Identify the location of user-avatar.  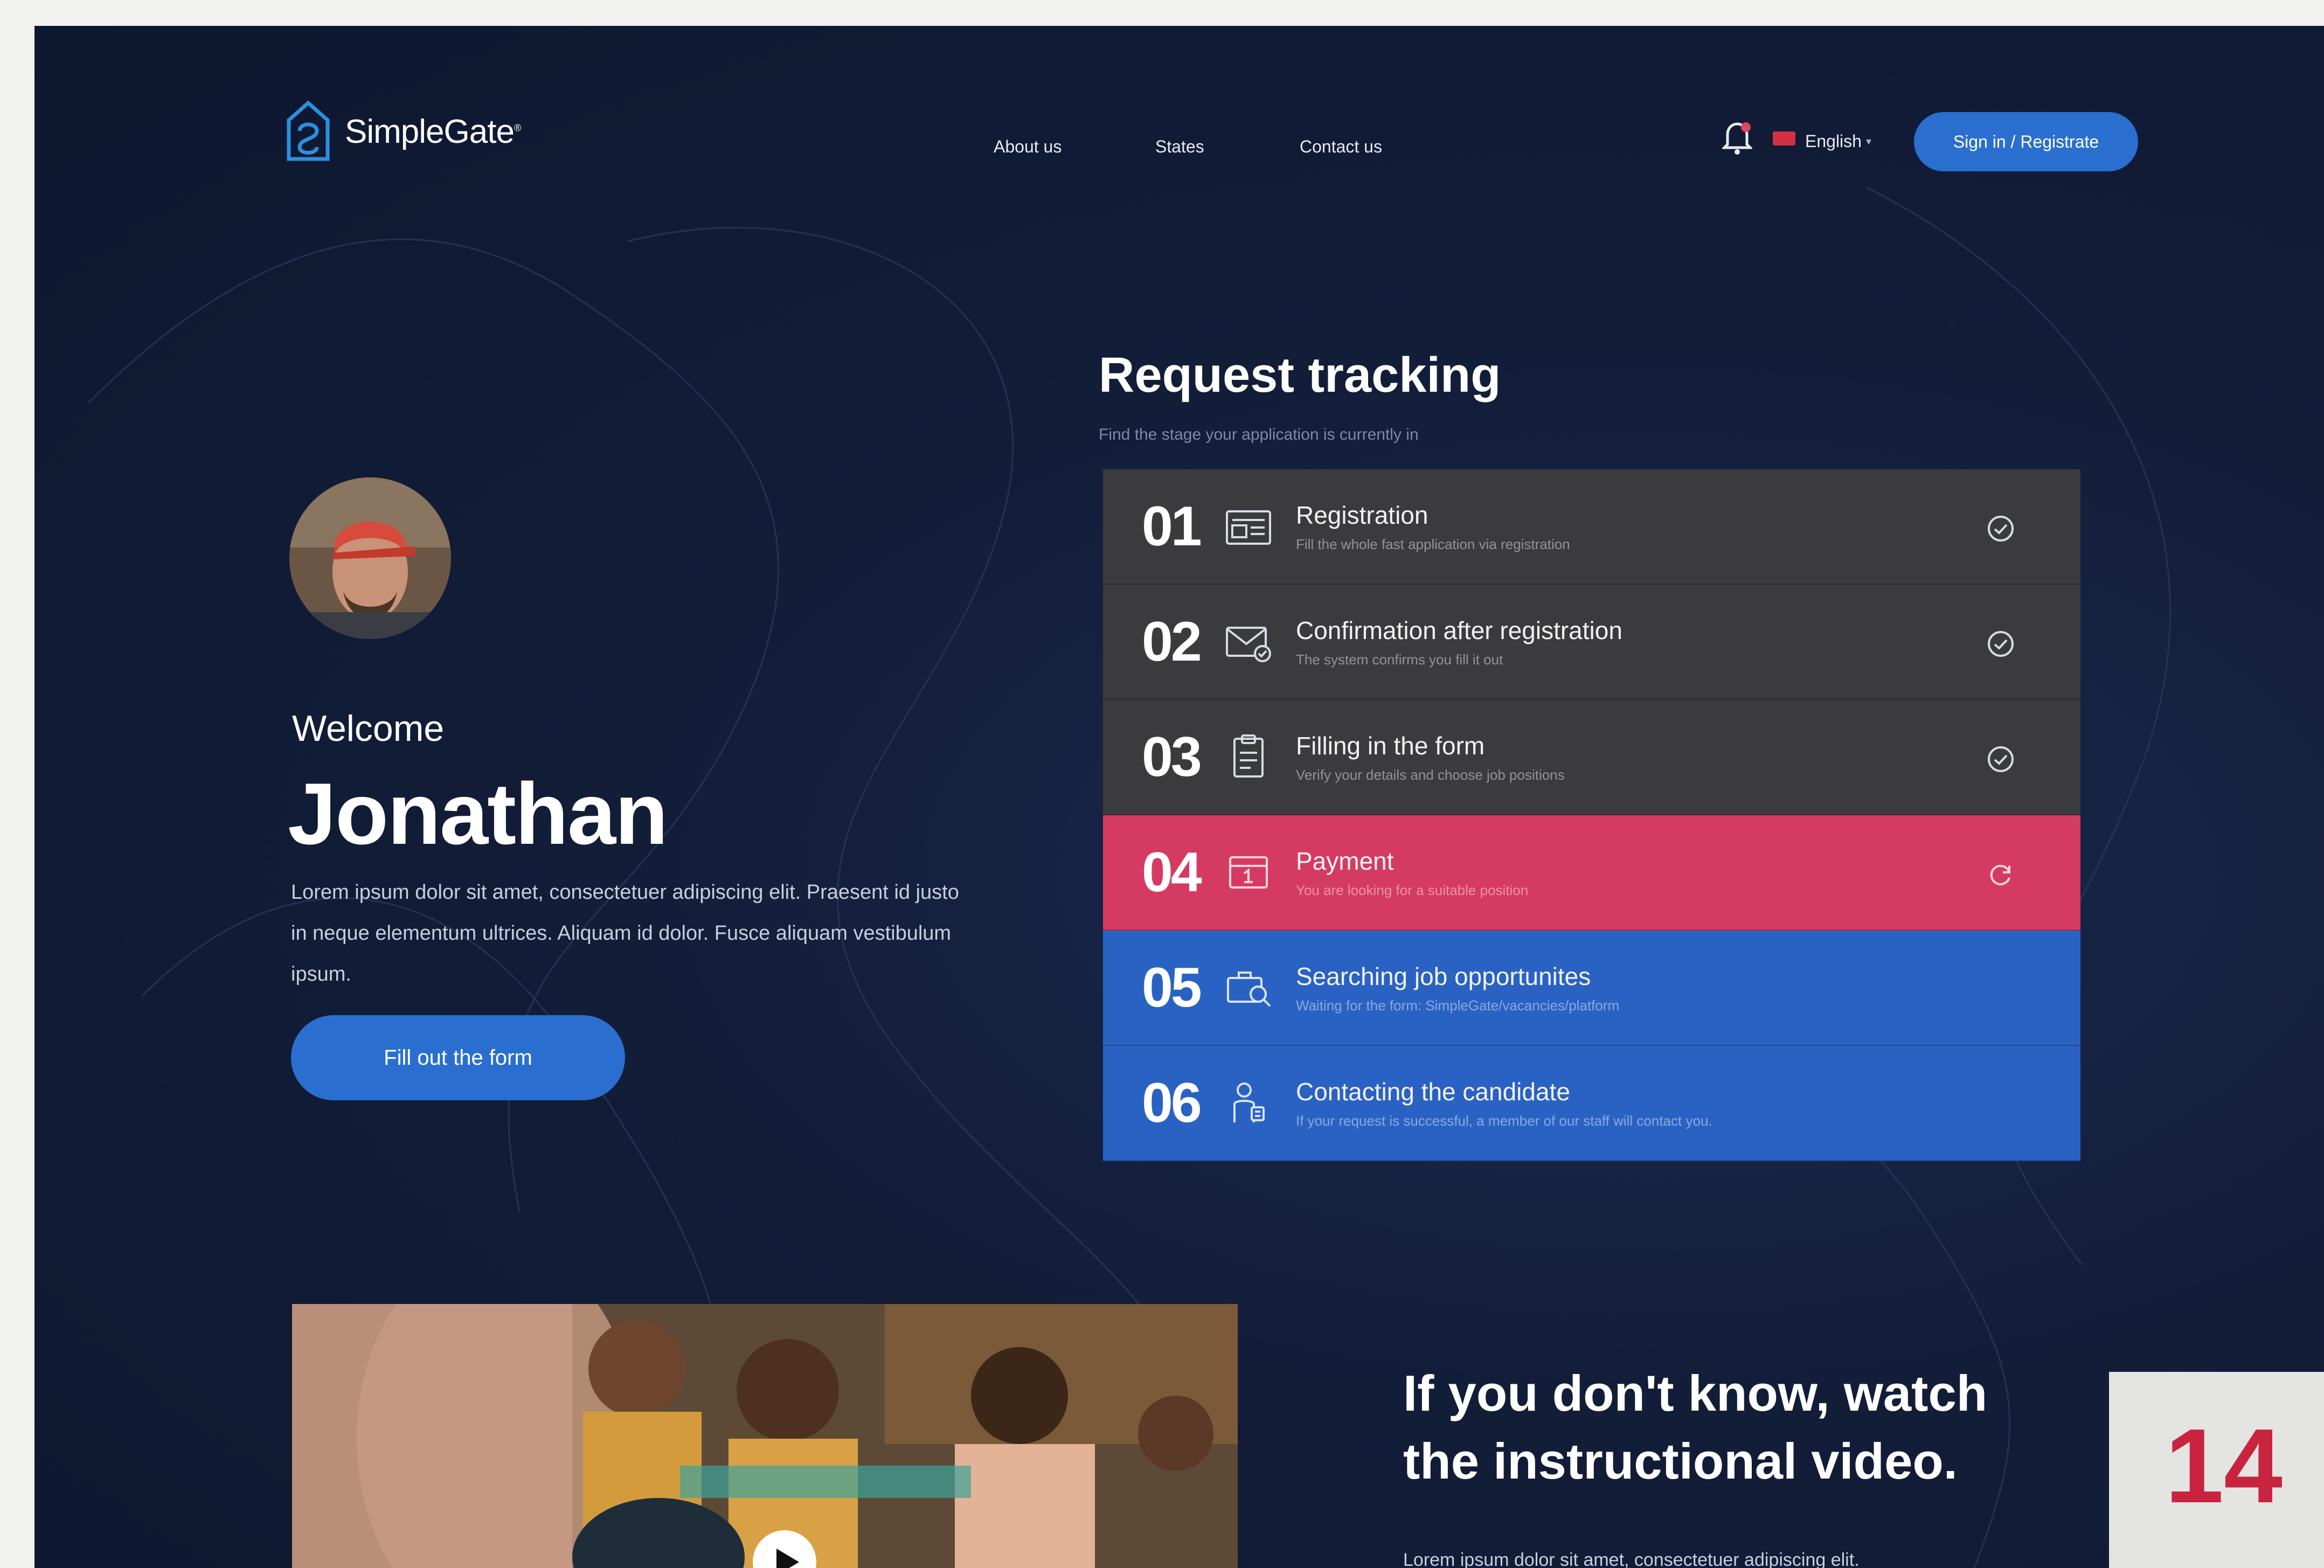
(370, 558).